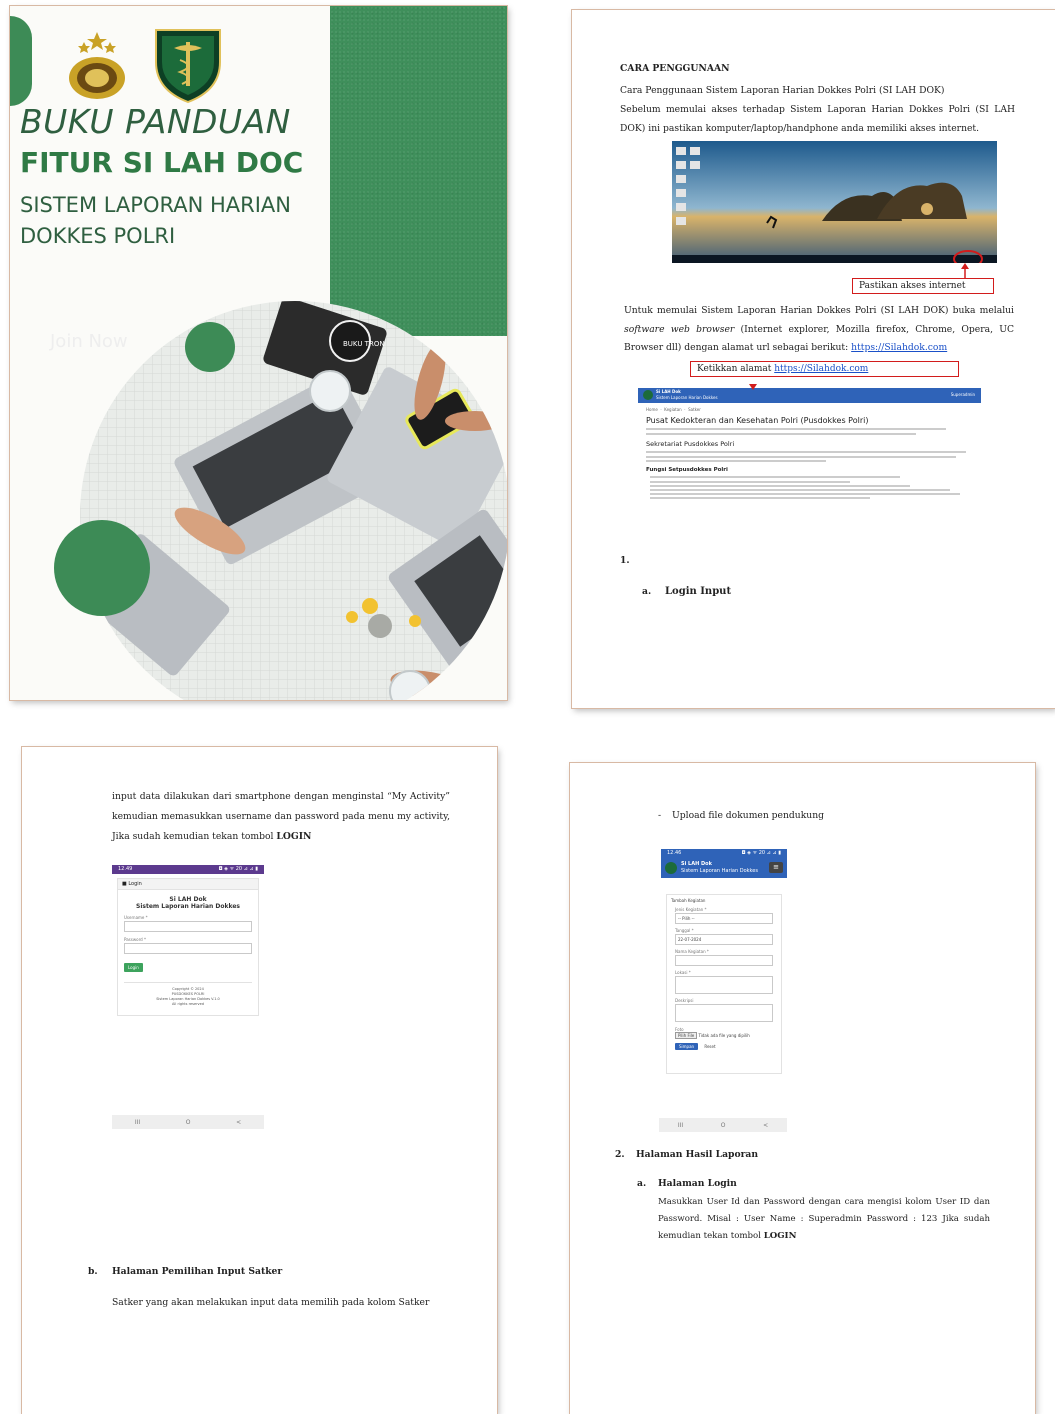 This screenshot has width=1055, height=1414. Describe the element at coordinates (687, 470) in the screenshot. I see `site-subheading: Fungsi Setpusdokkes Polri` at that location.